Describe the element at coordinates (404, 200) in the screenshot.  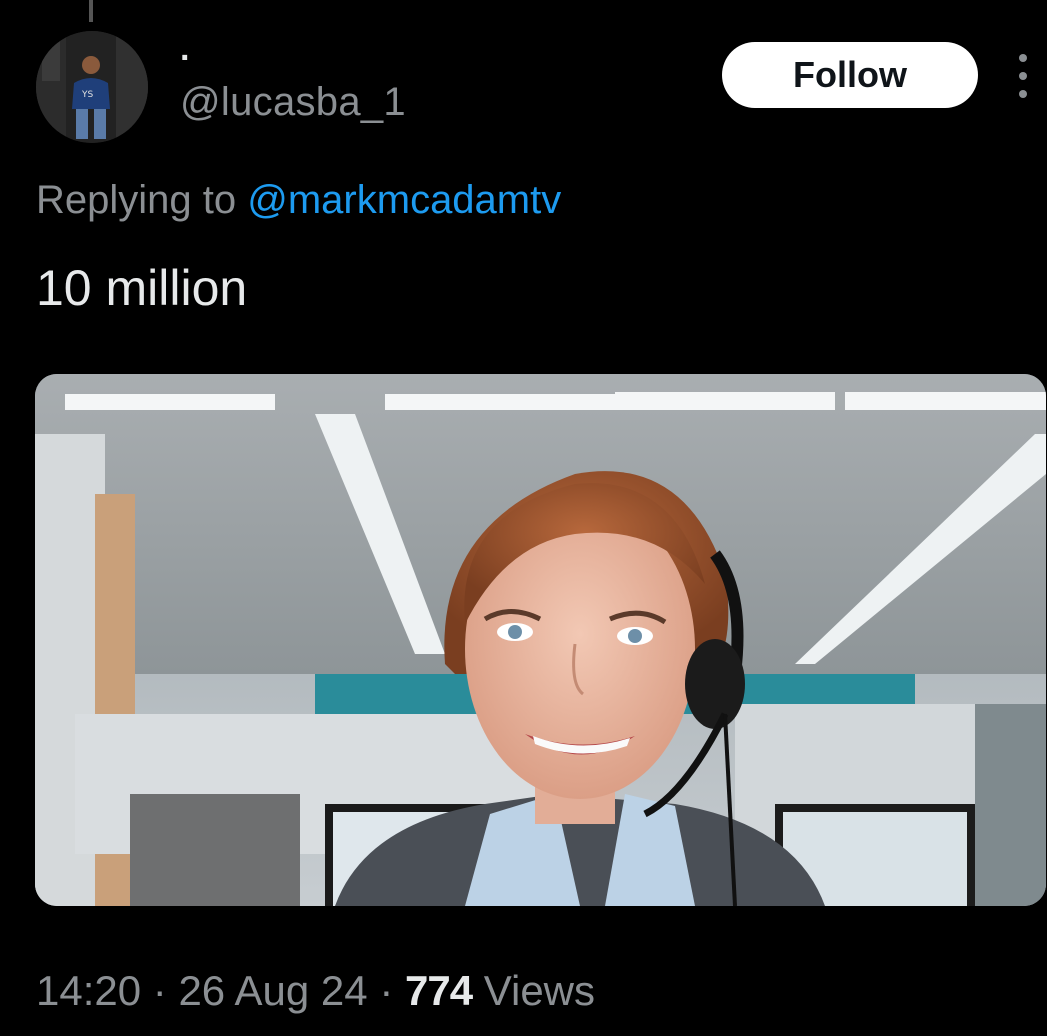
I see `replying-to-mention-link: @markmcadamtv` at that location.